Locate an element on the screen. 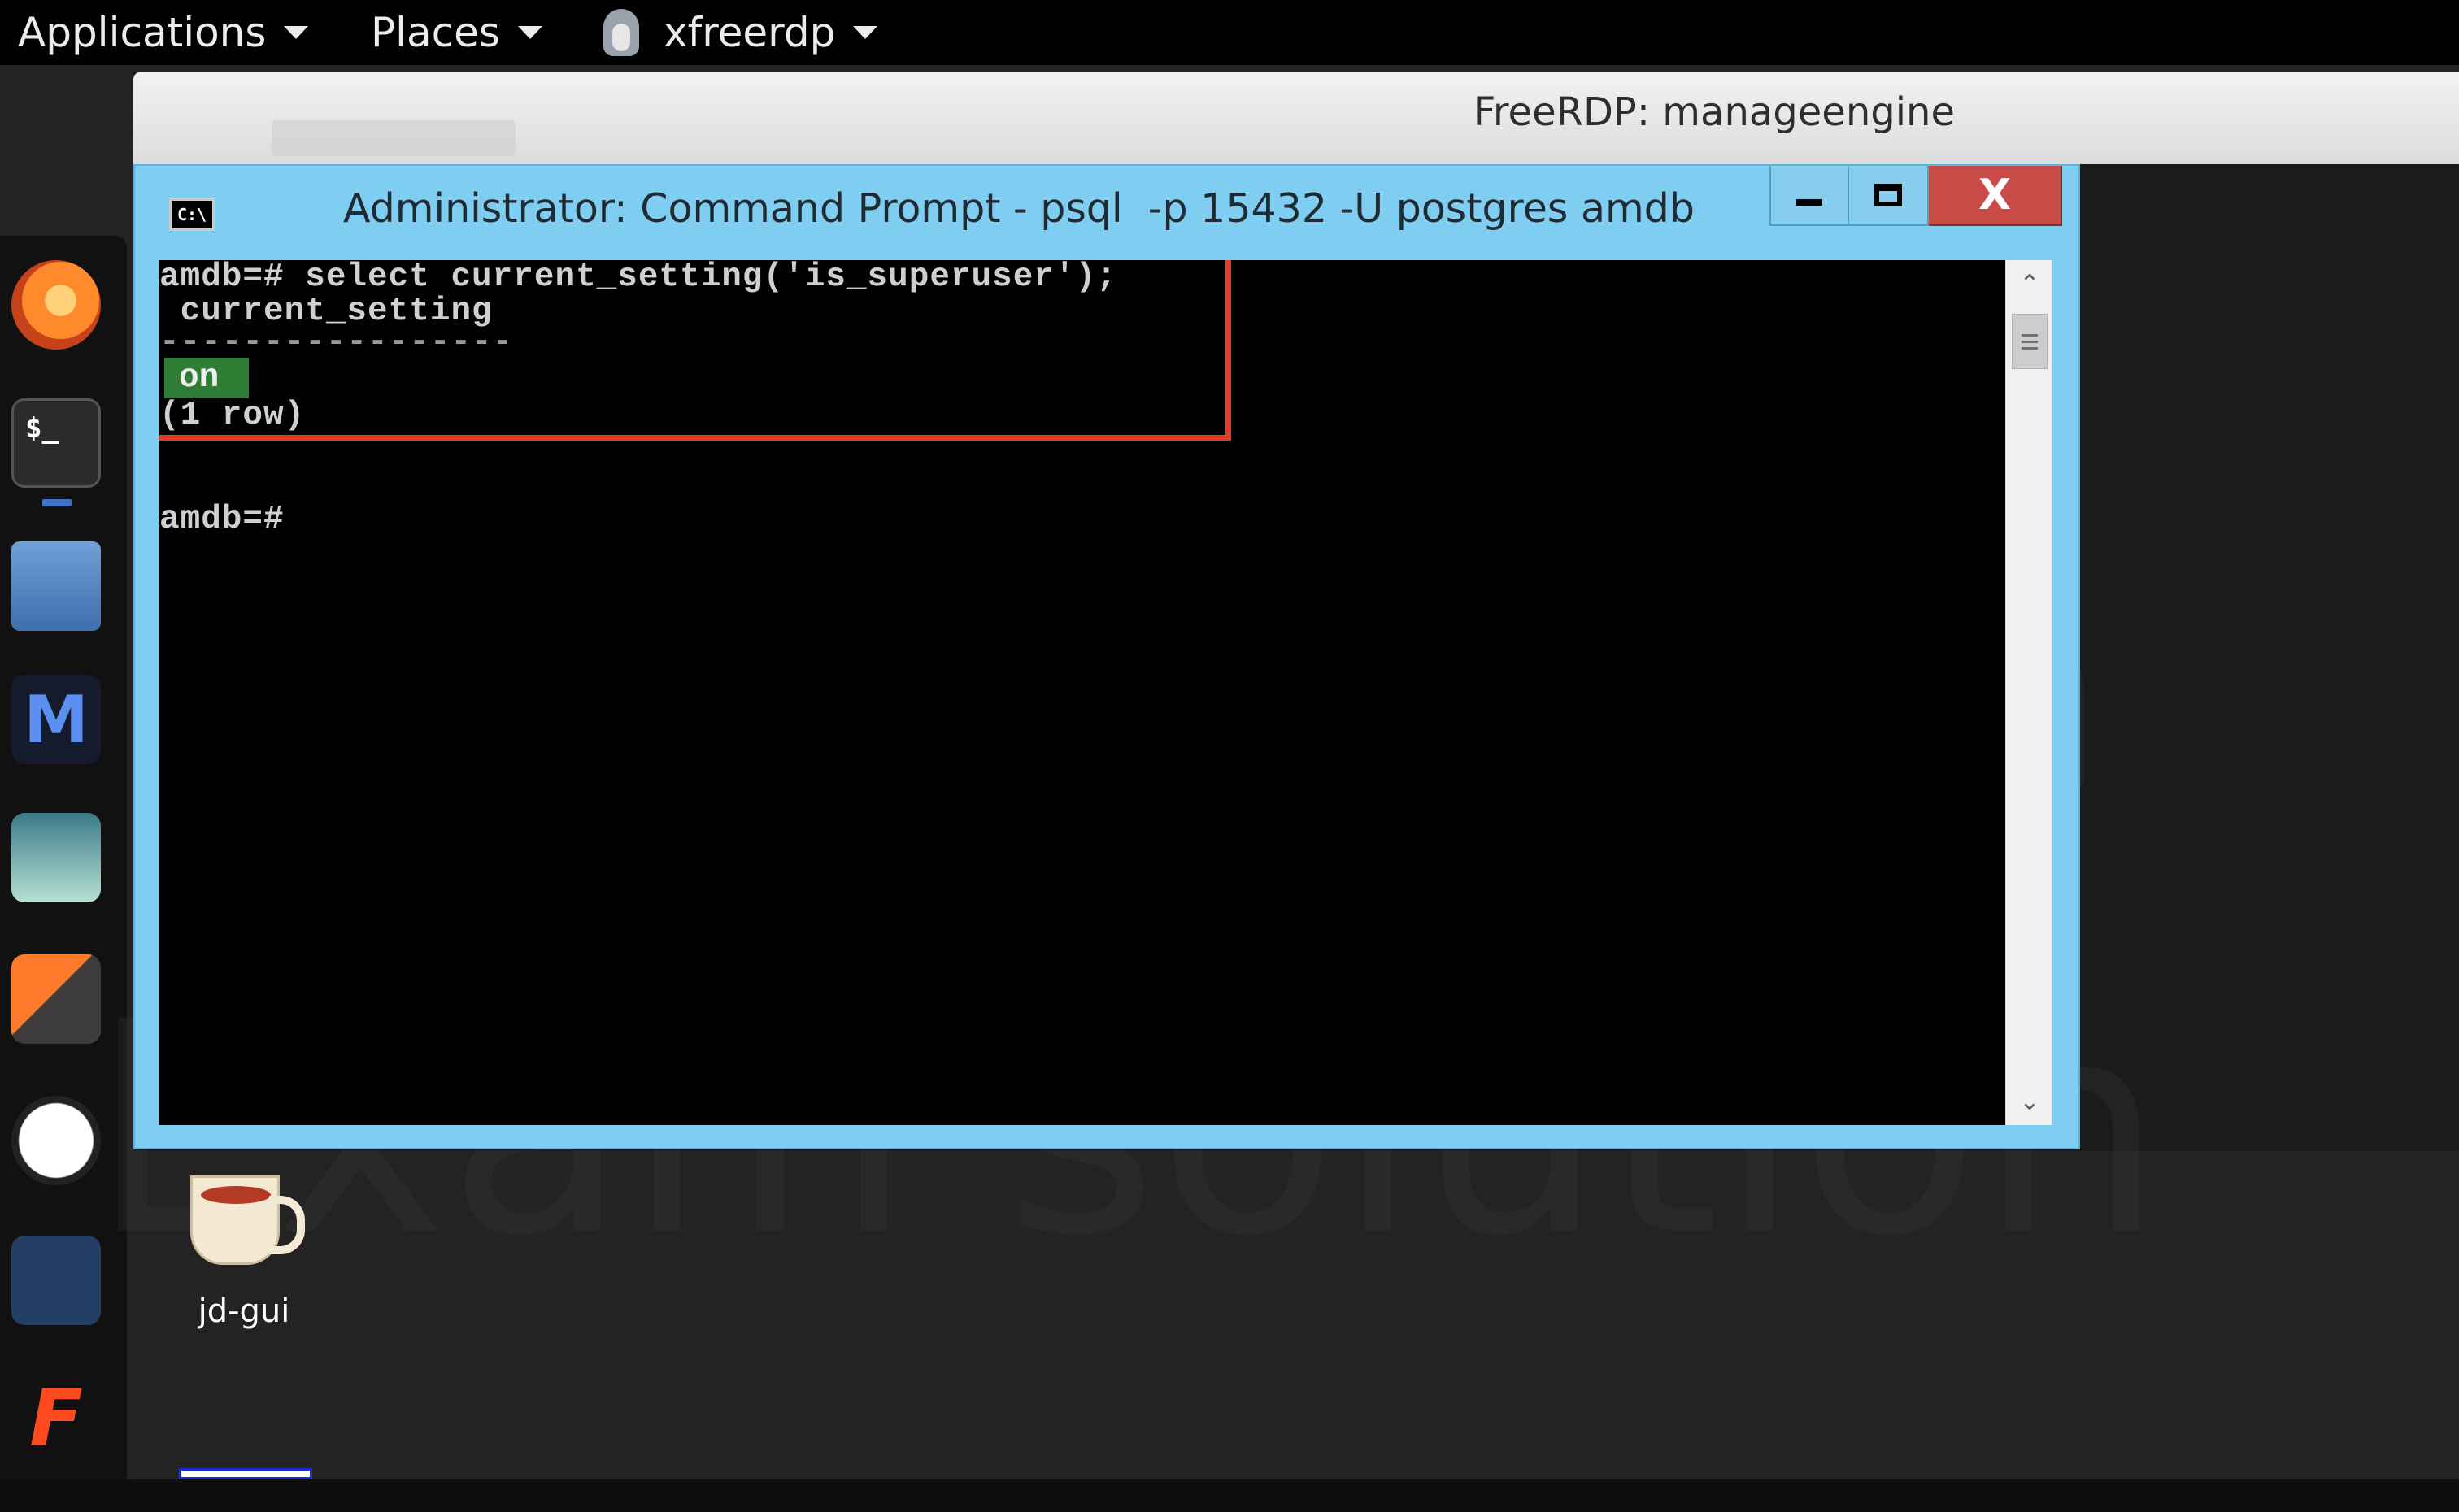 The image size is (2459, 1512). java-mug-icon is located at coordinates (248, 1220).